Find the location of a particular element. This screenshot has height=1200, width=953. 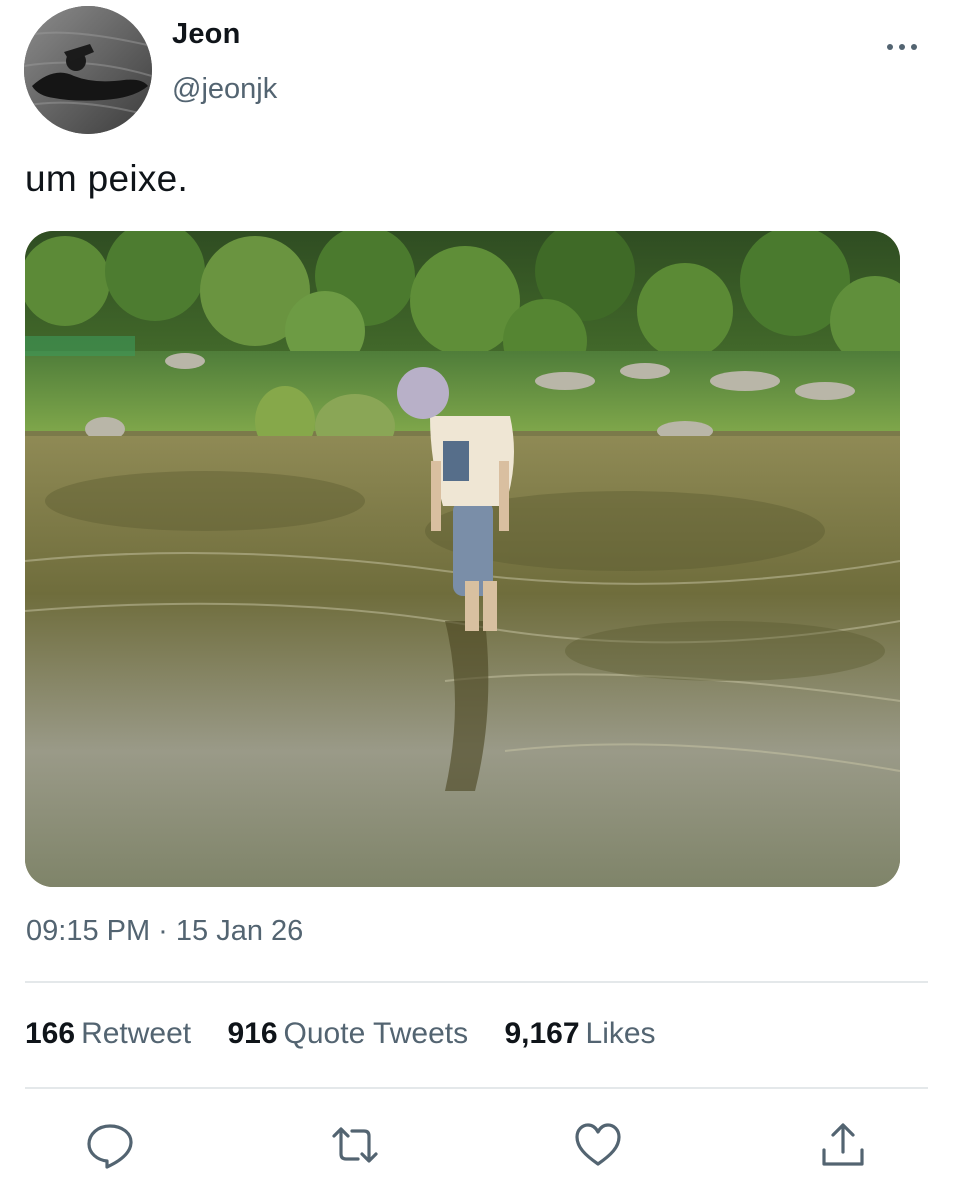

tweet-stats: 166 Retweet 916 Quote Tweets 9,167 Likes is located at coordinates (354, 1034).